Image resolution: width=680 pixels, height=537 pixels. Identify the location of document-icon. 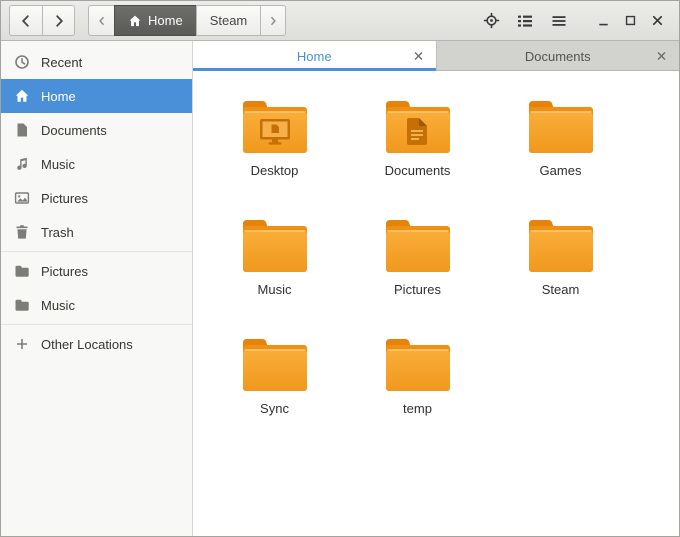
(22, 130).